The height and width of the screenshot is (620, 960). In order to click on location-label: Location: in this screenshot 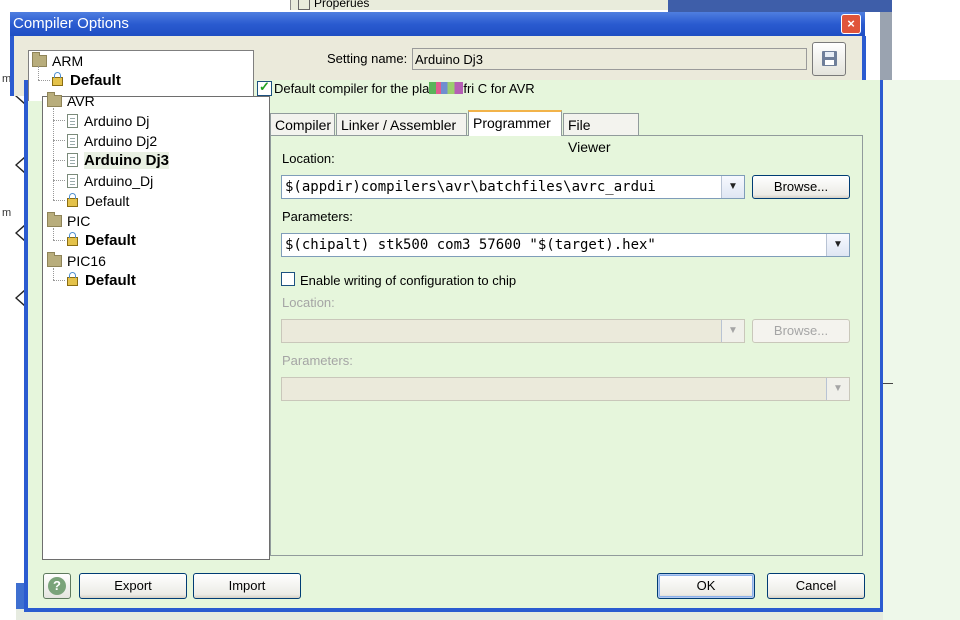, I will do `click(308, 158)`.